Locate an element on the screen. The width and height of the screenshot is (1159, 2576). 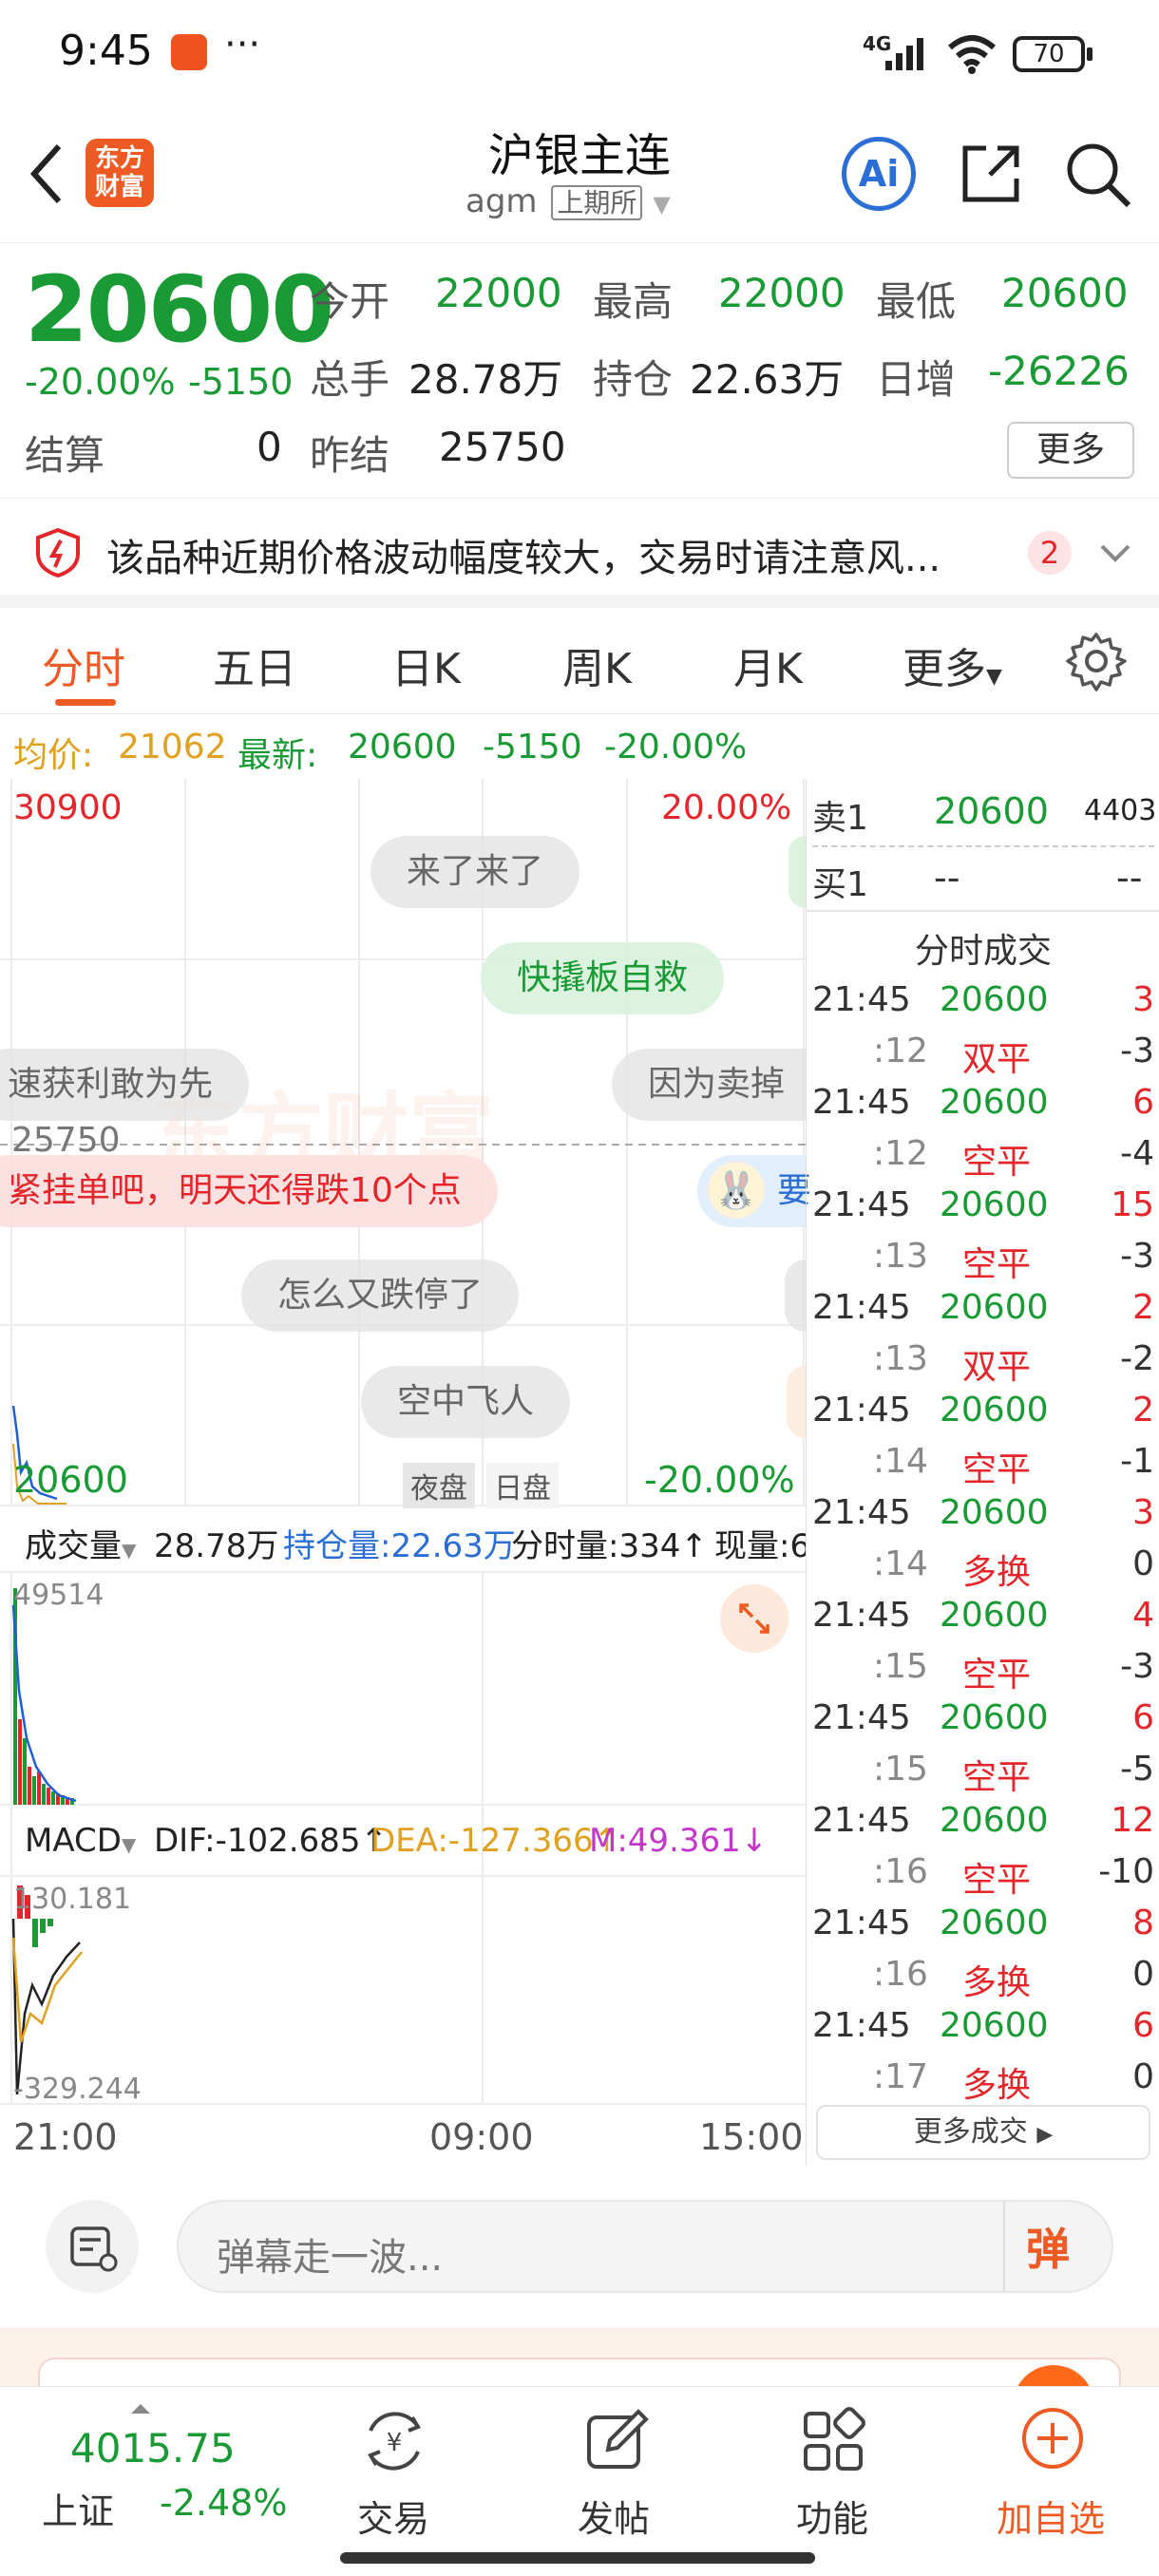
tick-row-type: :16 空平 -10 is located at coordinates (983, 1873).